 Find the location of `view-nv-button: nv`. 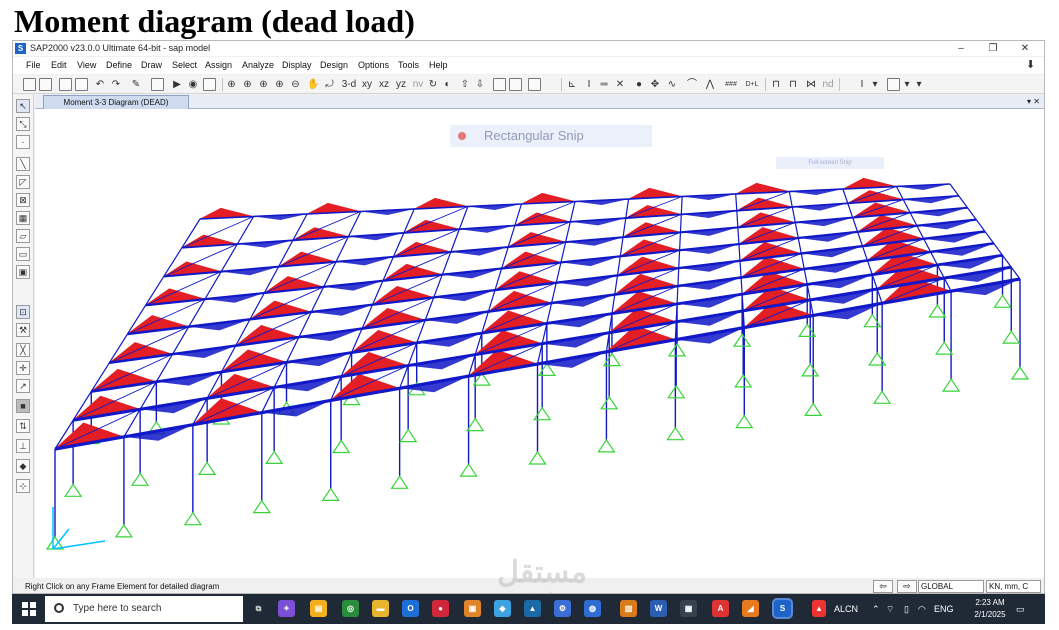

view-nv-button: nv is located at coordinates (418, 84).